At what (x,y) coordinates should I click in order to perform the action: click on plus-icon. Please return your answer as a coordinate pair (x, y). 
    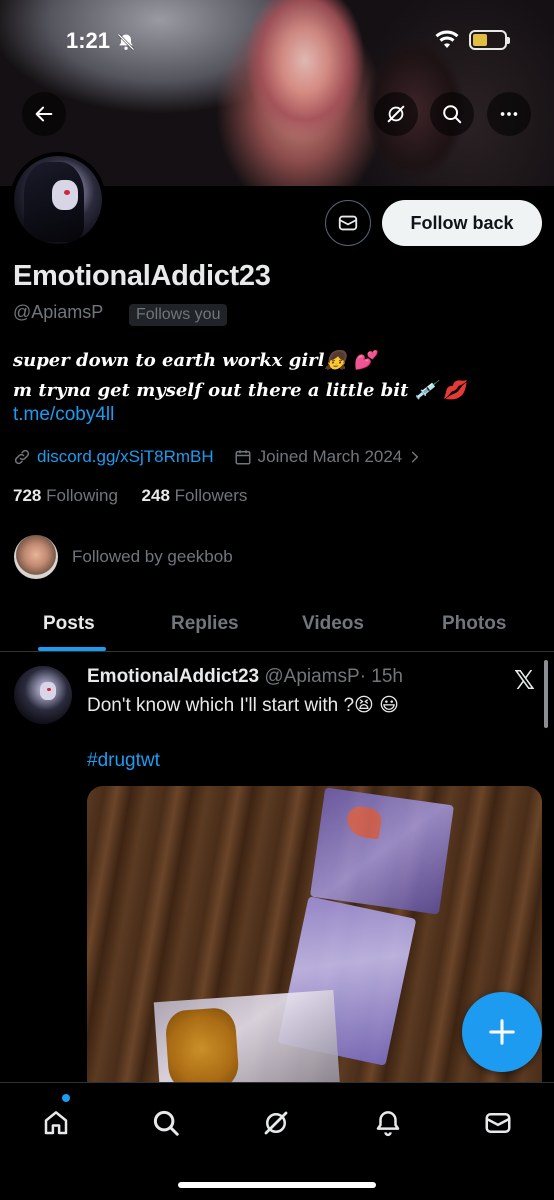
    Looking at the image, I should click on (502, 1032).